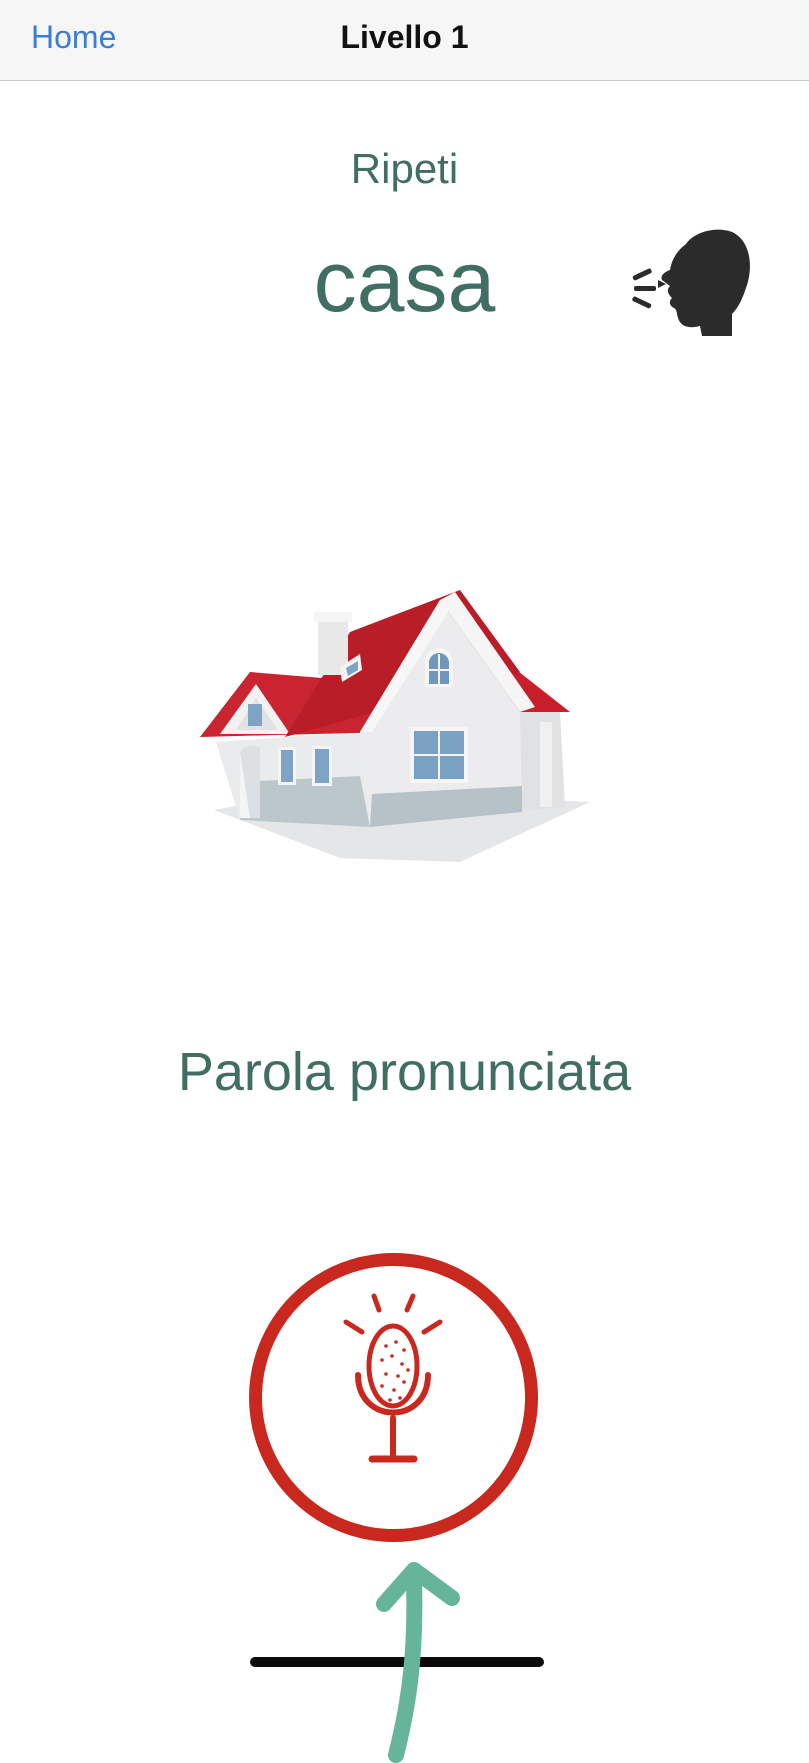 Image resolution: width=809 pixels, height=1763 pixels. What do you see at coordinates (397, 1662) in the screenshot?
I see `home-indicator` at bounding box center [397, 1662].